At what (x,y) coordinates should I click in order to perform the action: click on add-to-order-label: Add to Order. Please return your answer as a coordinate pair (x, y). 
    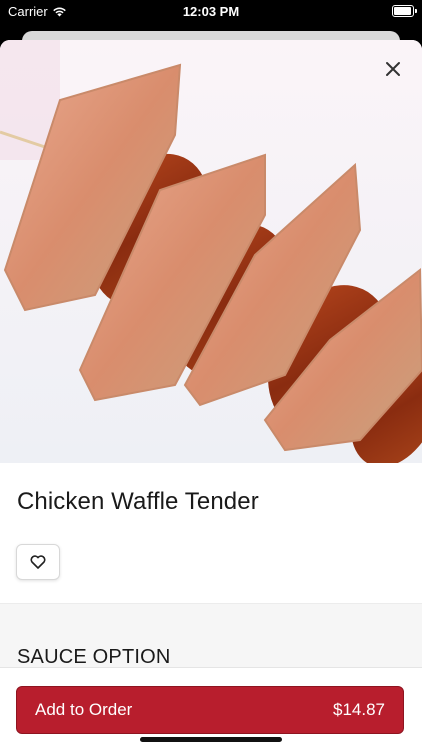
    Looking at the image, I should click on (84, 709).